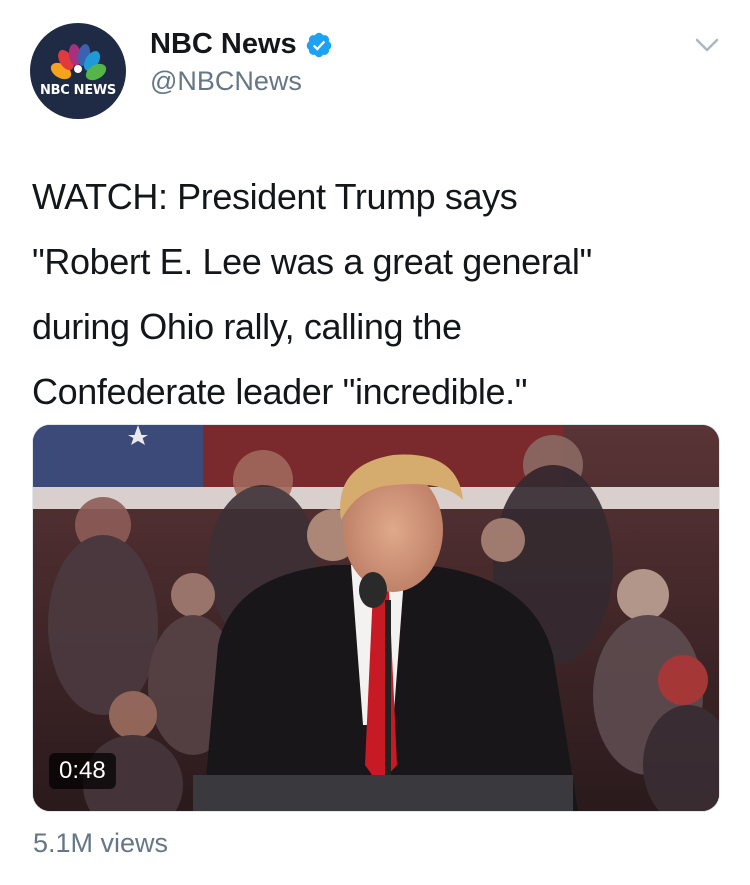 This screenshot has width=750, height=885. I want to click on account-name-row: NBC News, so click(241, 44).